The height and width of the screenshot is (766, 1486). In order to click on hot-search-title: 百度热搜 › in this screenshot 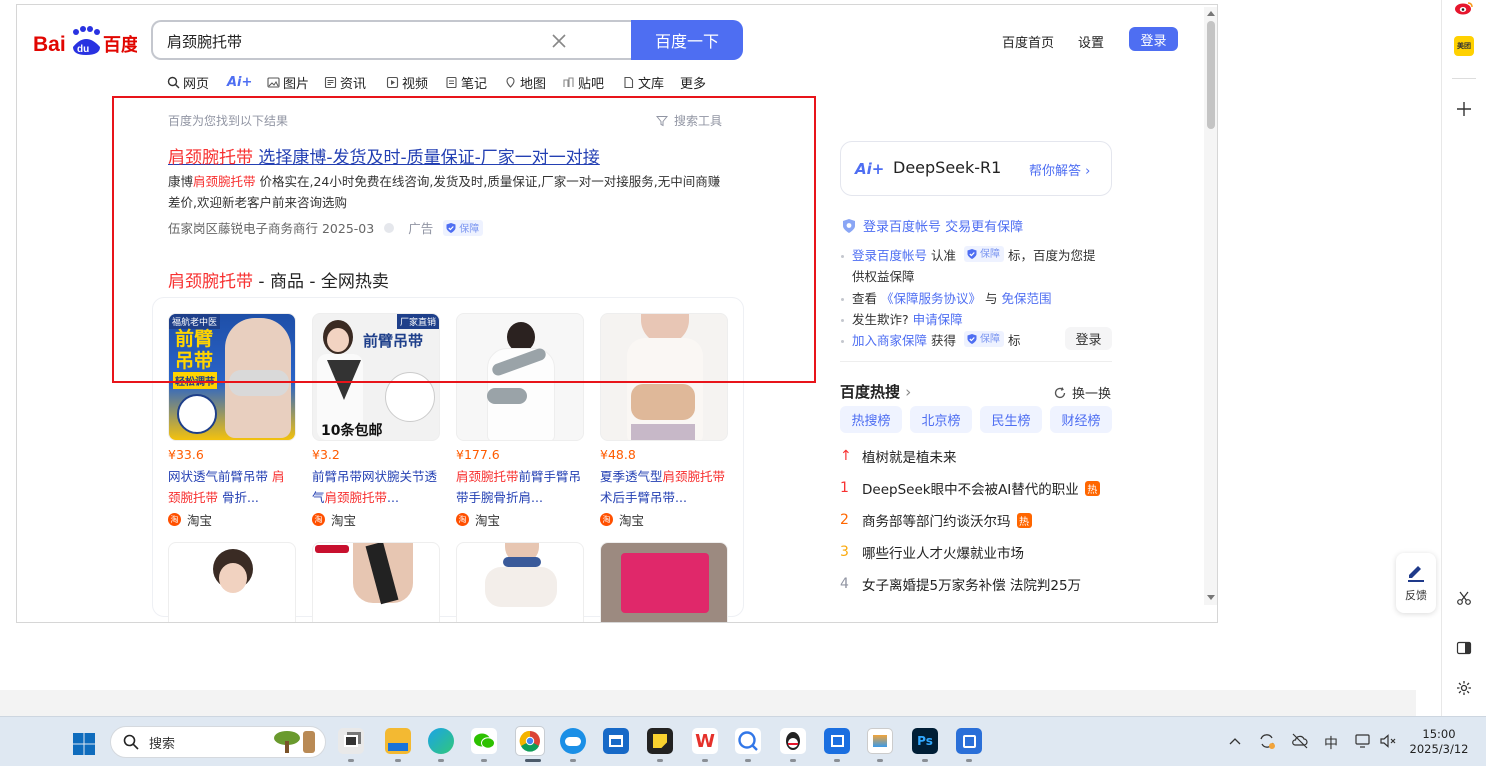, I will do `click(875, 391)`.